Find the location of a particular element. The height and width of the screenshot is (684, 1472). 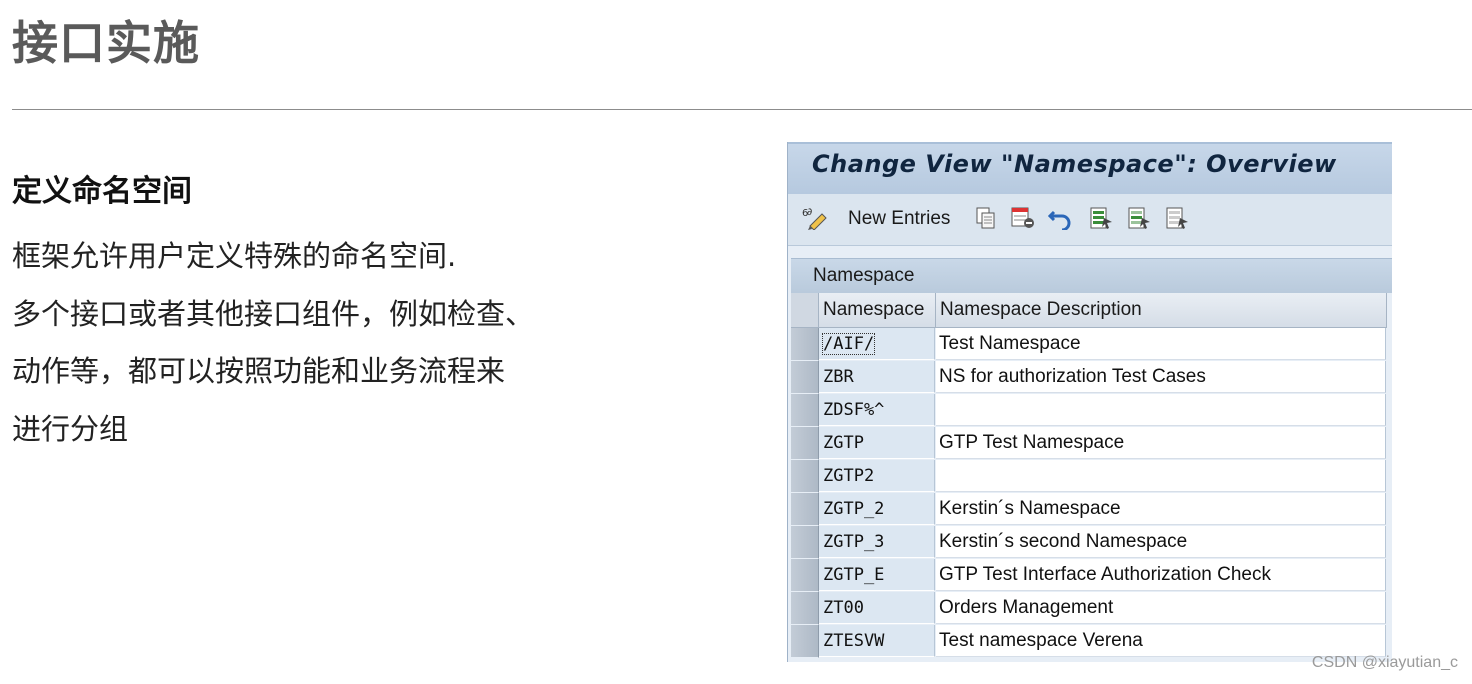

namespace-cell: ZGTP_3 is located at coordinates (877, 542).